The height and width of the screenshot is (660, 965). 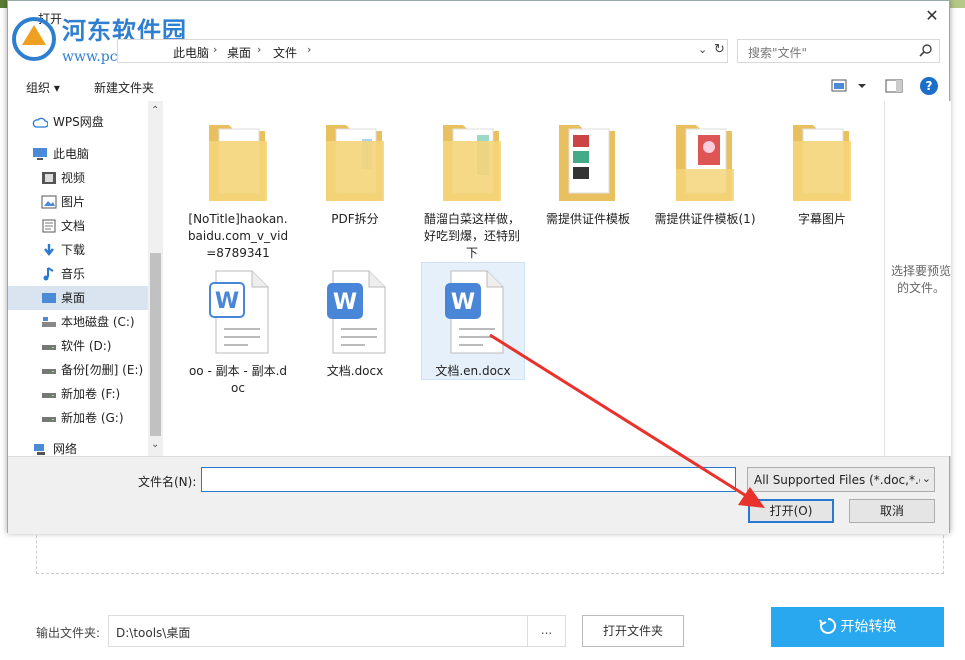 I want to click on view-options-icon, so click(x=851, y=86).